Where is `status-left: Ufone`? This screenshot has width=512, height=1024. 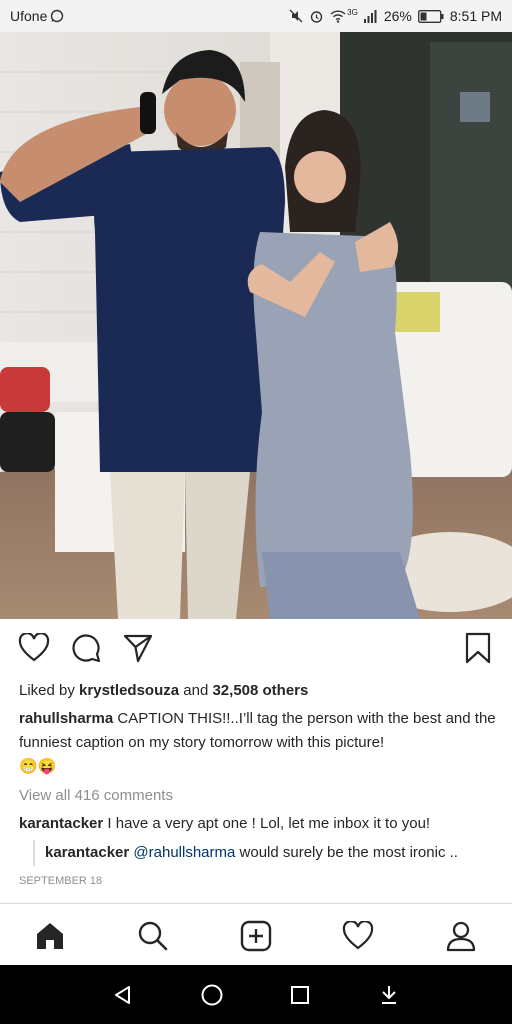
status-left: Ufone is located at coordinates (37, 16).